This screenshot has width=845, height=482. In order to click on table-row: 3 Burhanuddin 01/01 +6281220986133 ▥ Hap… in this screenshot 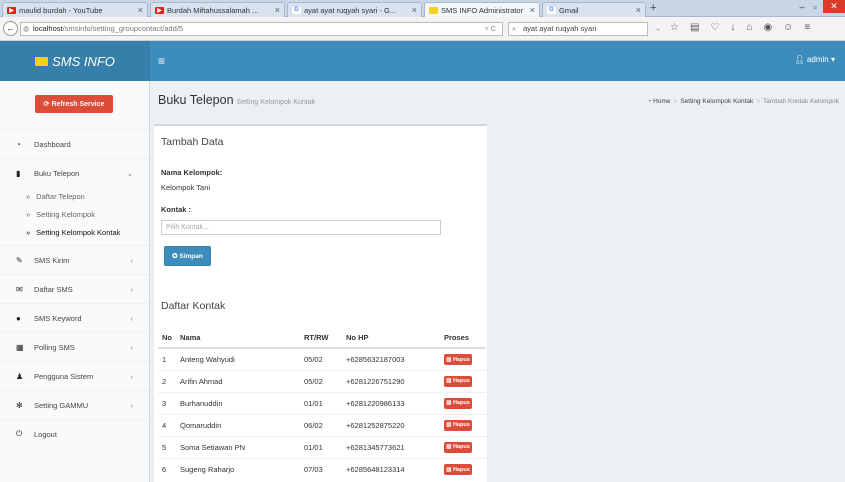, I will do `click(322, 402)`.